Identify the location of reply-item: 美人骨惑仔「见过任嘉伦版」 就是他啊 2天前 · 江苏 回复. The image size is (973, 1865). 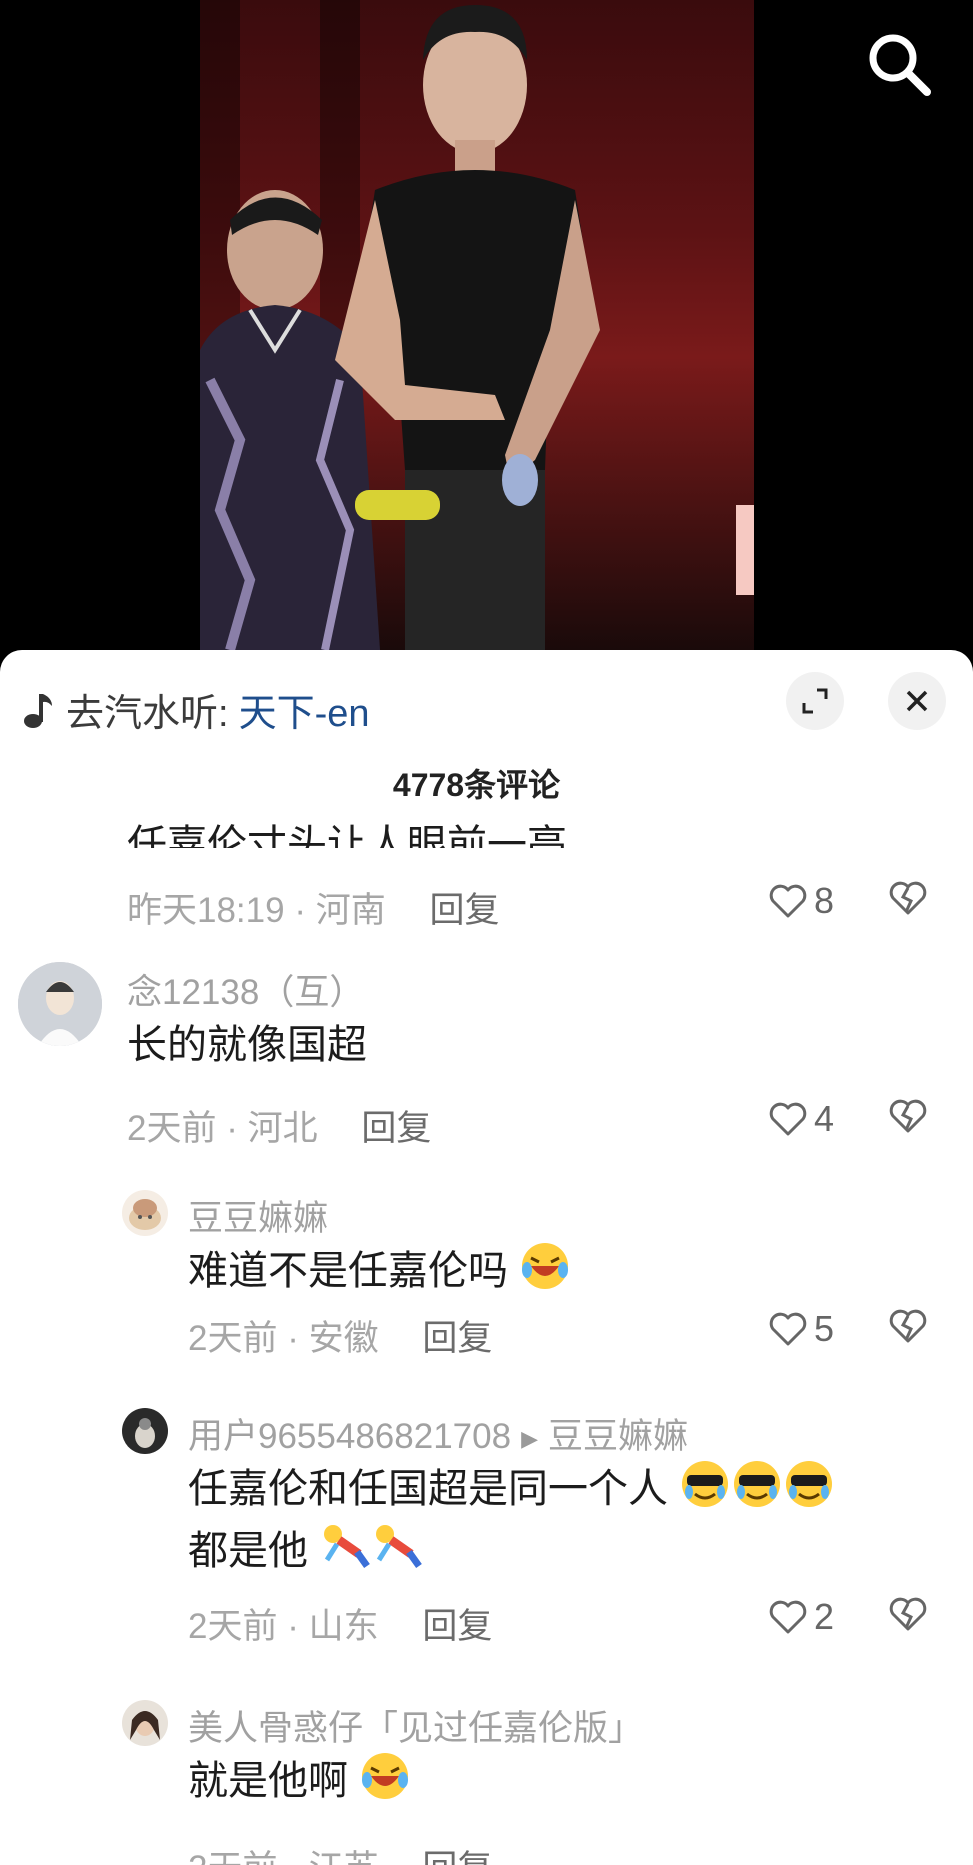
(486, 1782).